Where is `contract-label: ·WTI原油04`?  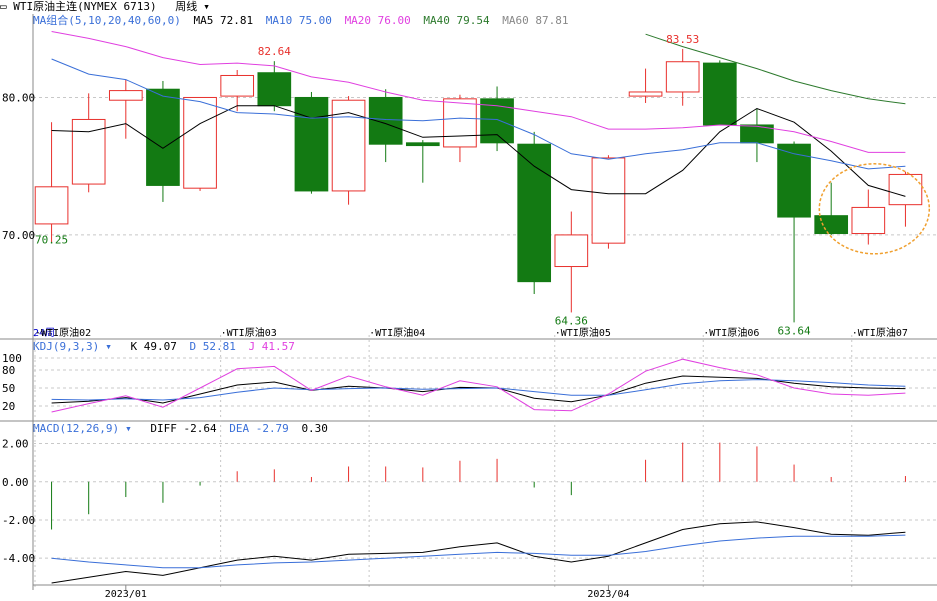
contract-label: ·WTI原油04 is located at coordinates (397, 332).